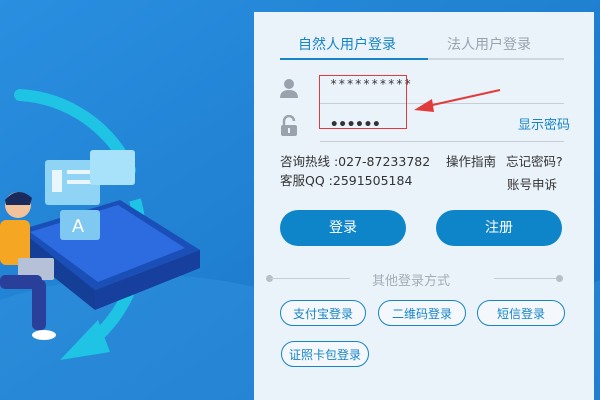 This screenshot has width=600, height=400. What do you see at coordinates (289, 125) in the screenshot?
I see `lock-icon` at bounding box center [289, 125].